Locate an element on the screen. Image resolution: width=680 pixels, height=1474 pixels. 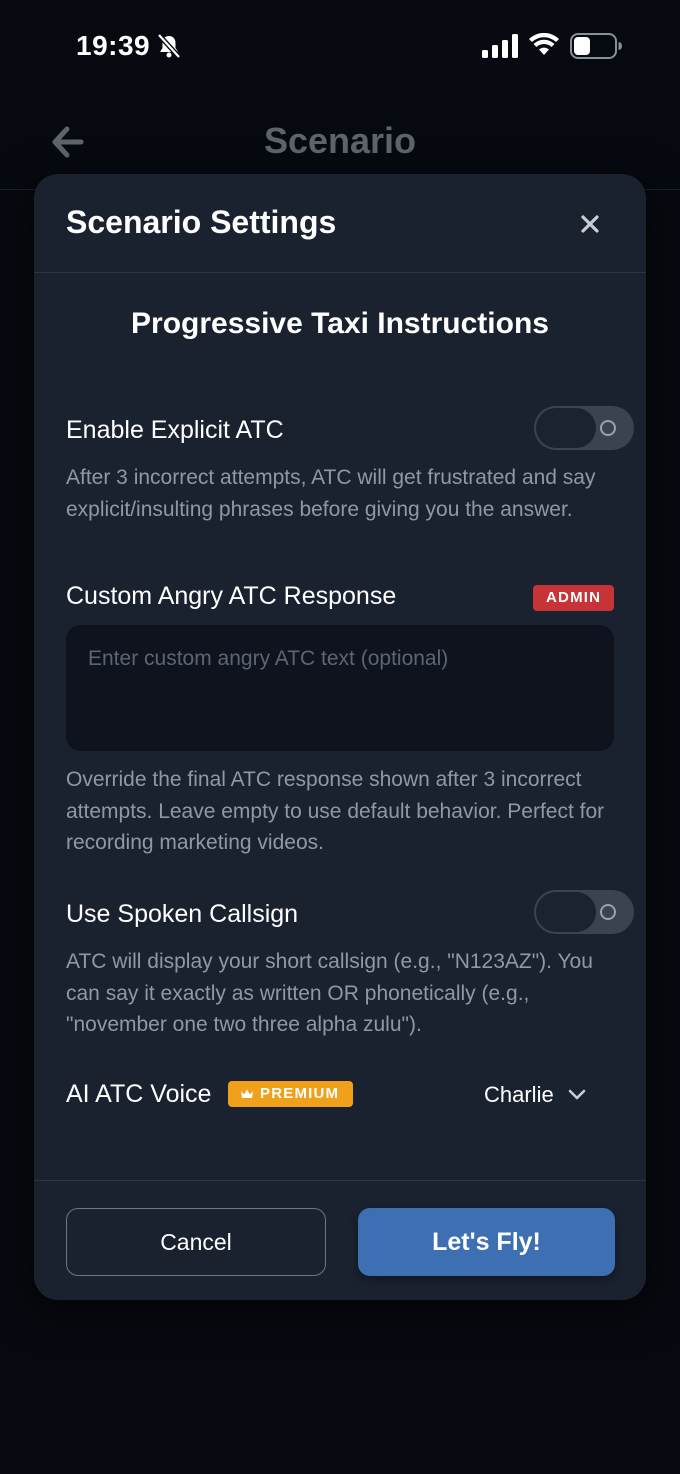
close-button is located at coordinates (590, 224).